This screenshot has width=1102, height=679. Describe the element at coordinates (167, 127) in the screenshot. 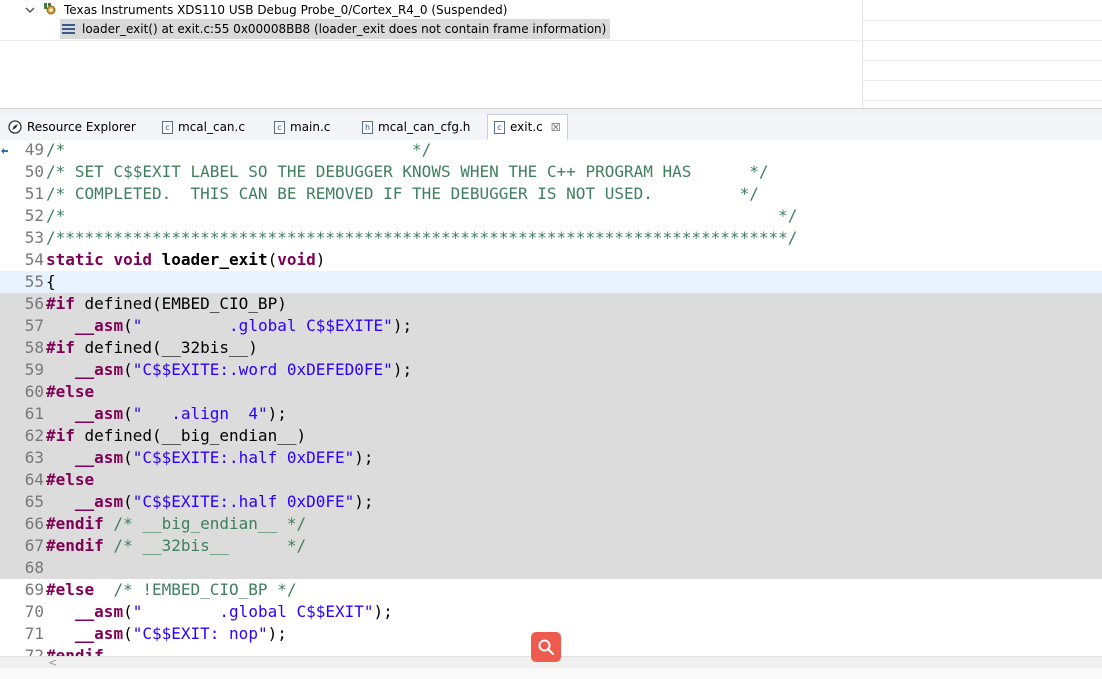

I see `c-file-icon: c` at that location.